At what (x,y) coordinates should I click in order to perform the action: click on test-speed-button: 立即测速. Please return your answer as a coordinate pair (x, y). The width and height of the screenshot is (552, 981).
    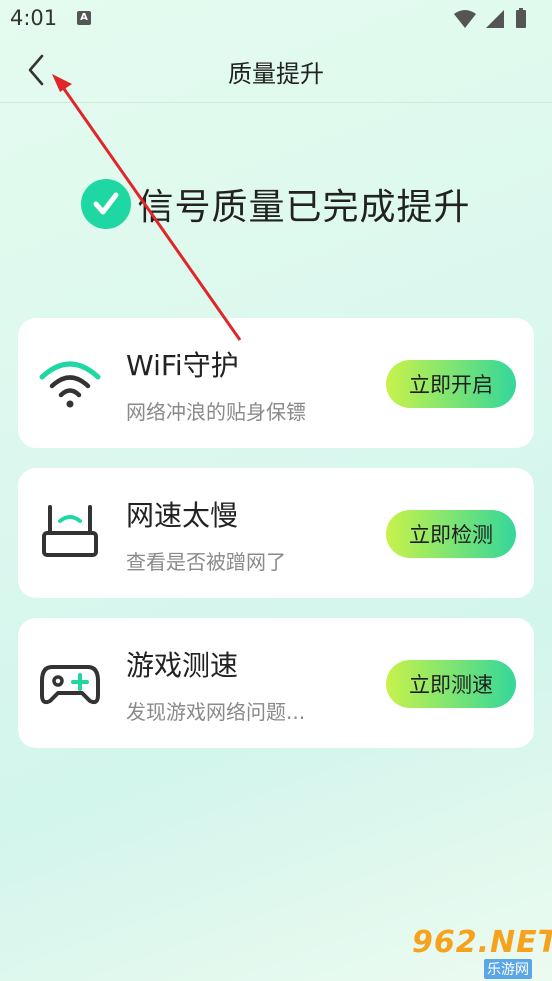
    Looking at the image, I should click on (451, 684).